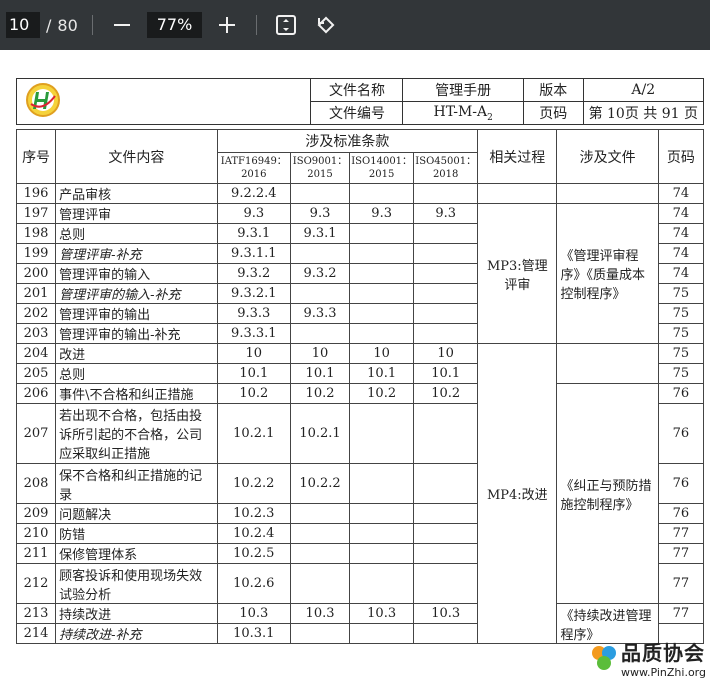  Describe the element at coordinates (460, 111) in the screenshot. I see `doc-no-value: HT-M-A` at that location.